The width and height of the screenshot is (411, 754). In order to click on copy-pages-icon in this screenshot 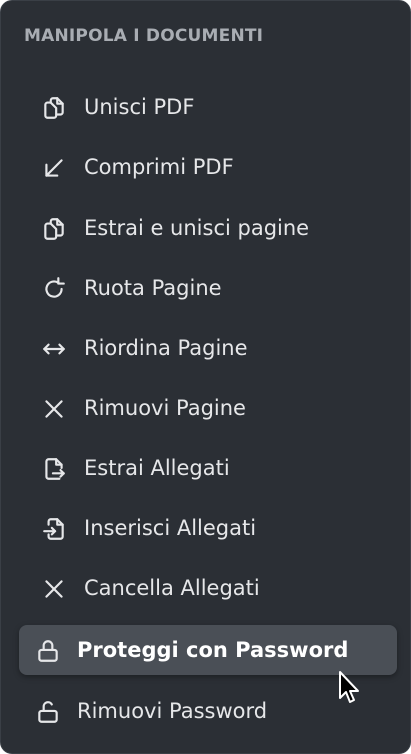, I will do `click(54, 229)`.